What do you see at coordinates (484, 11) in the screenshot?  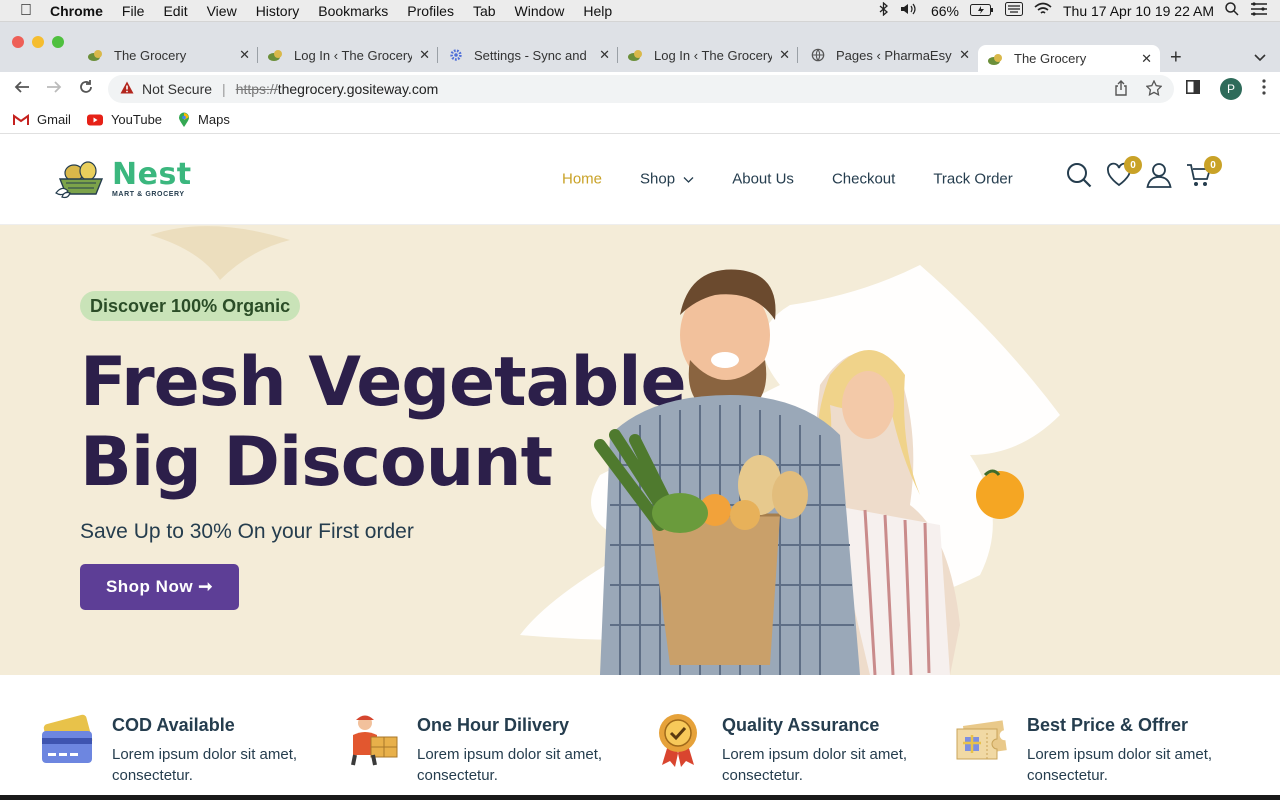 I see `menu-tab: Tab` at bounding box center [484, 11].